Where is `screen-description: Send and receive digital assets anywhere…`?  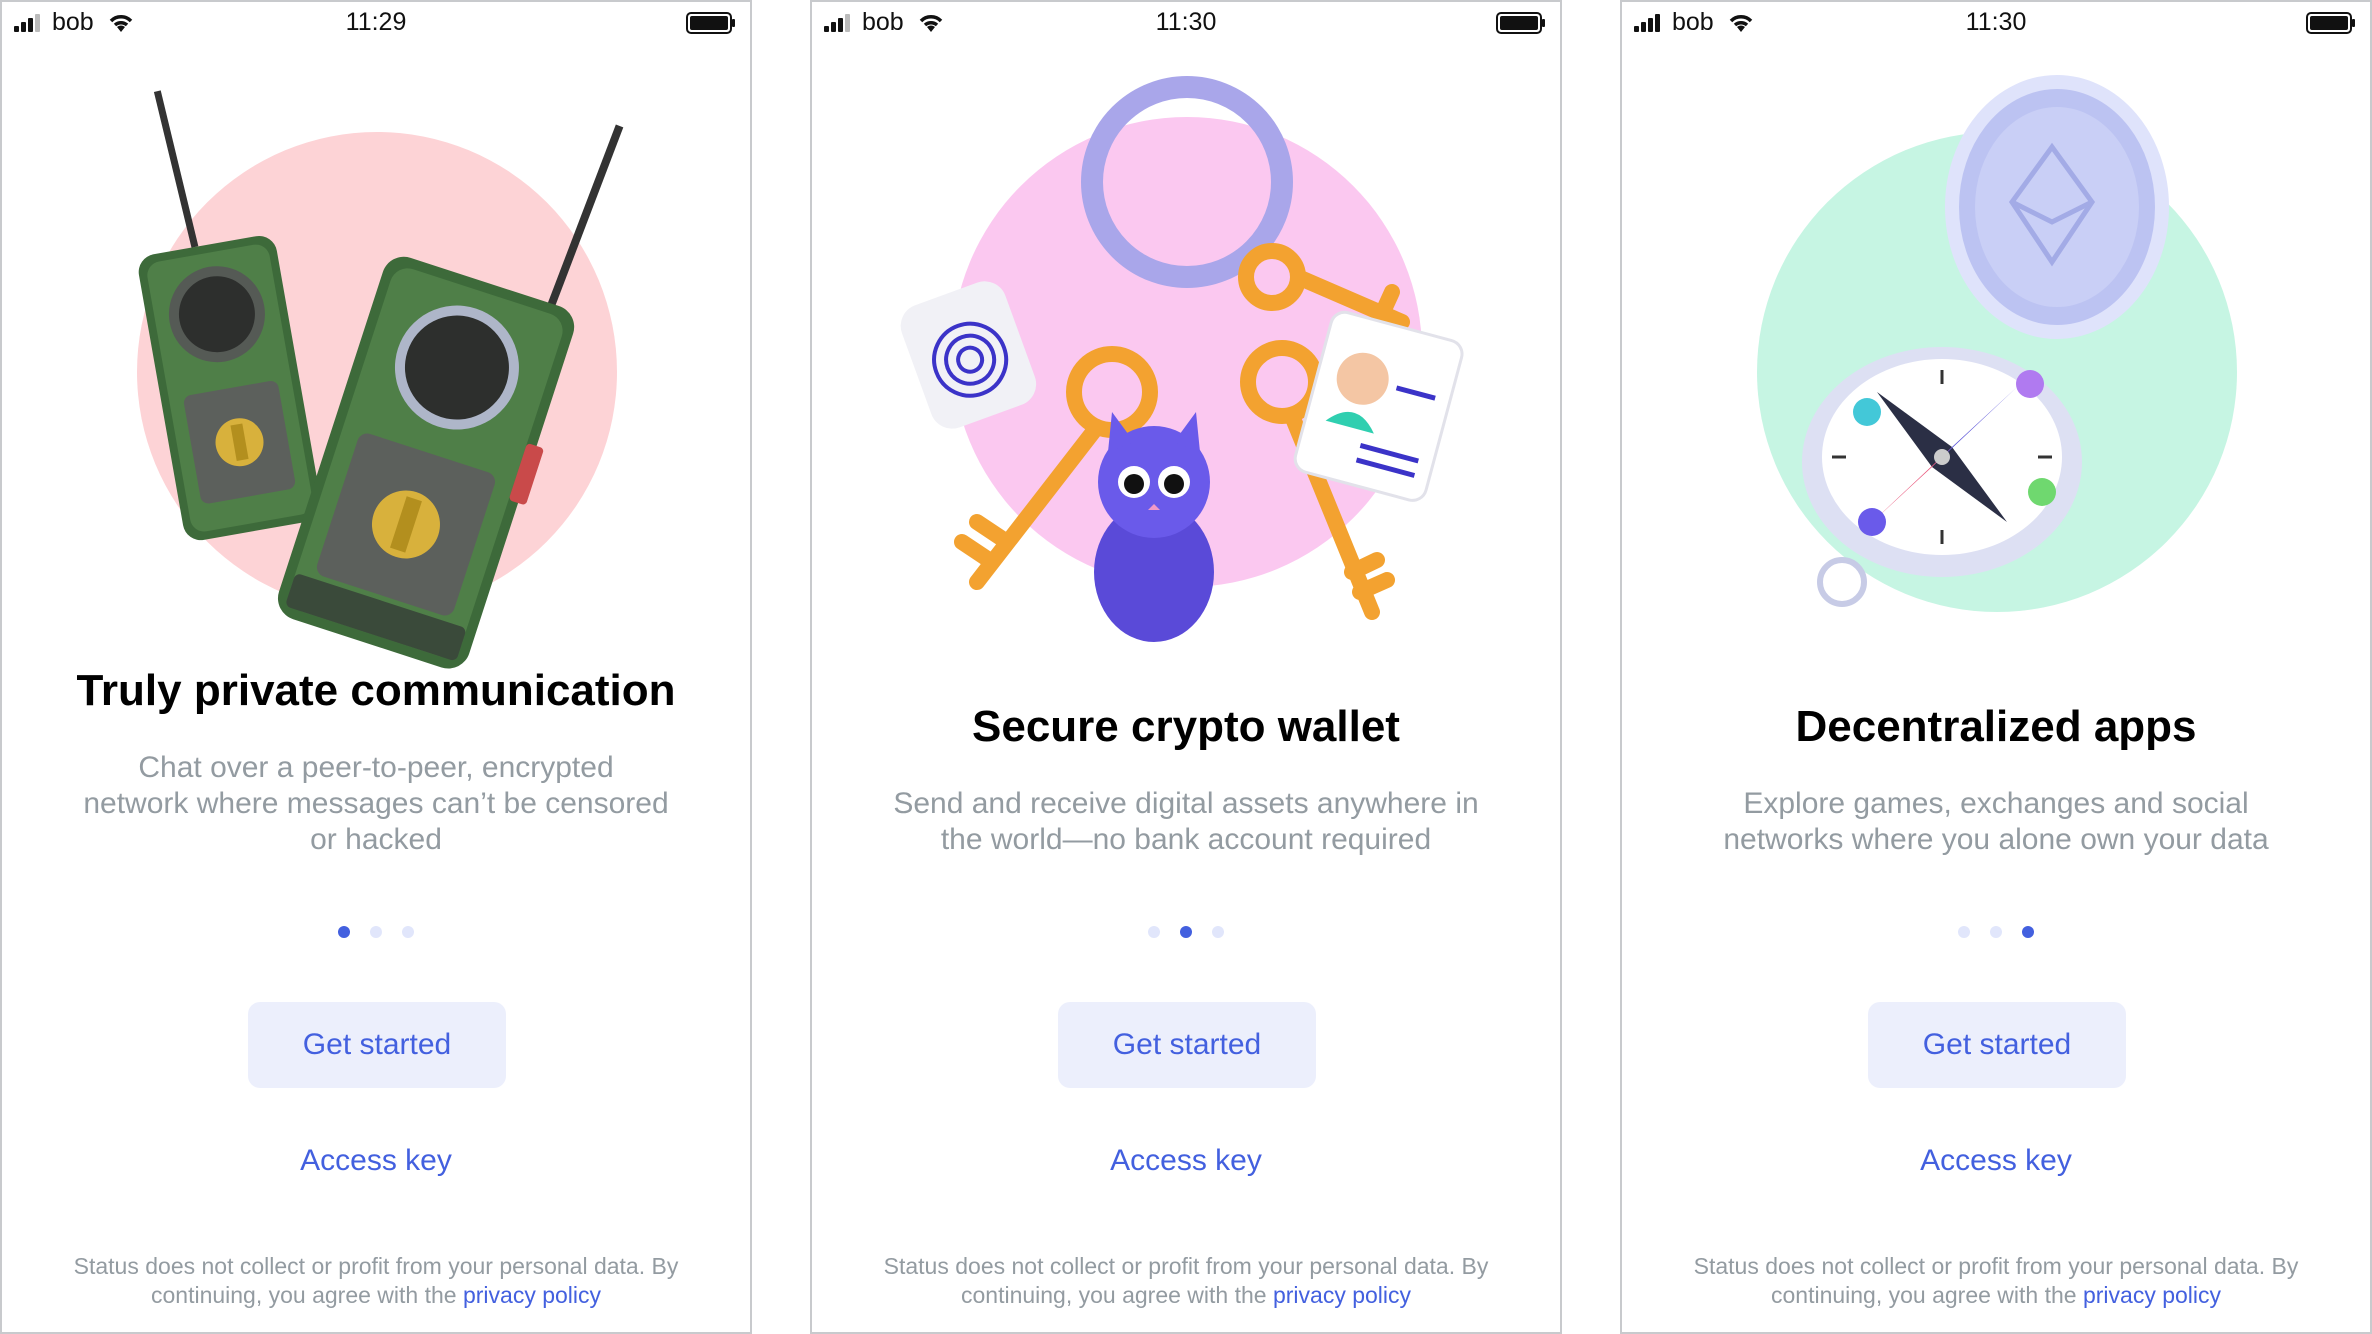 screen-description: Send and receive digital assets anywhere… is located at coordinates (1186, 821).